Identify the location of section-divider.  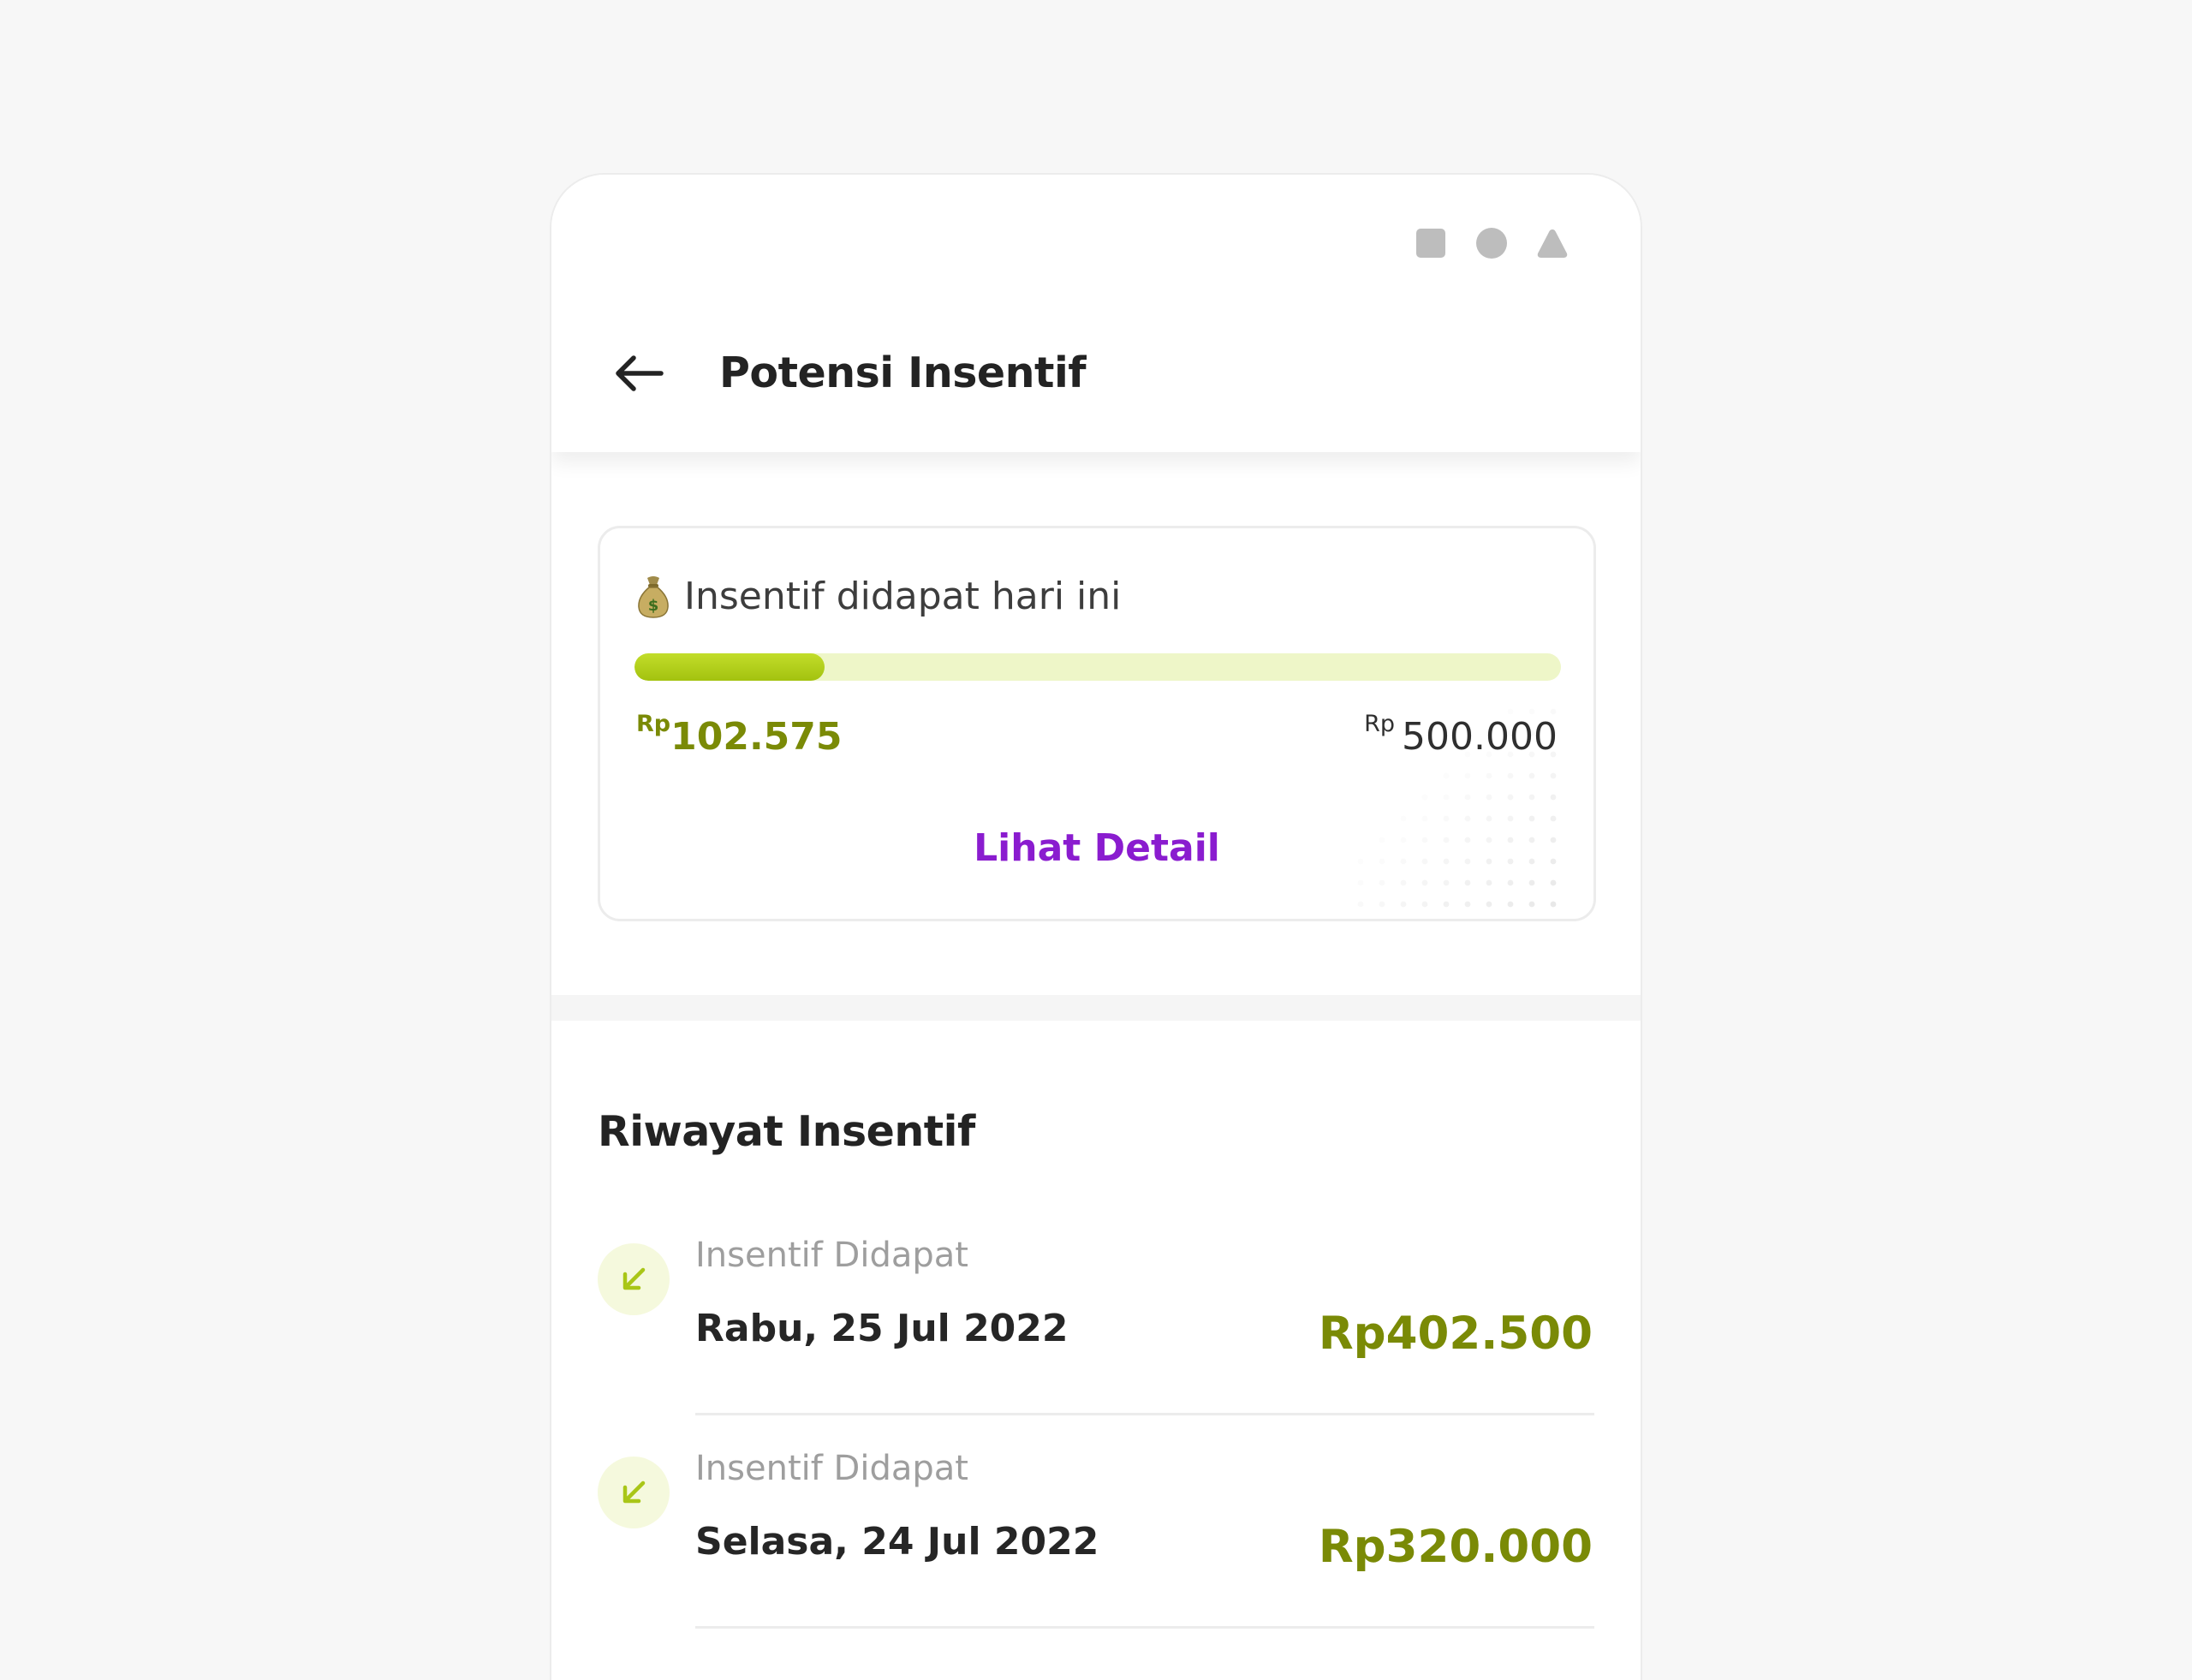
(1096, 1008).